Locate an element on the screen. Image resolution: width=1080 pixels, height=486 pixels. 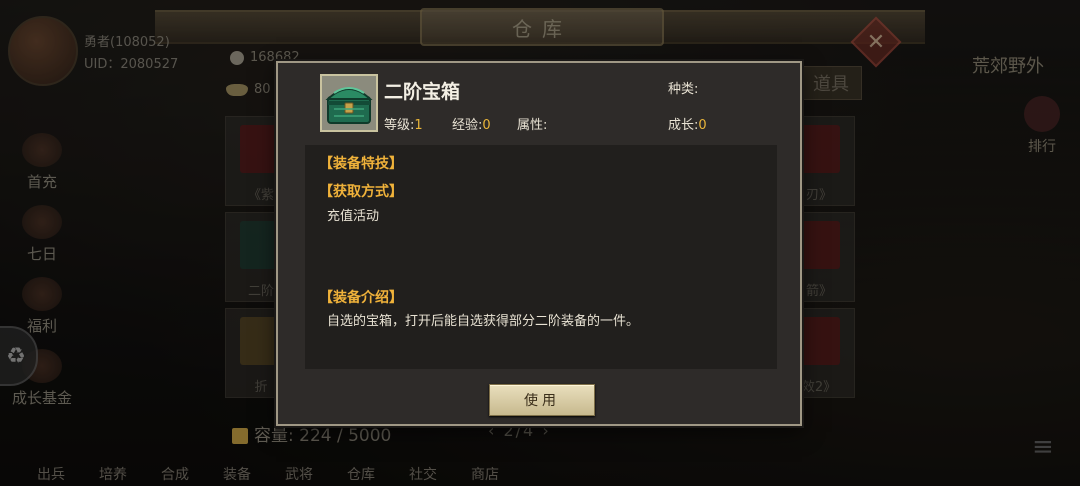
use-button: 使用 is located at coordinates (542, 400).